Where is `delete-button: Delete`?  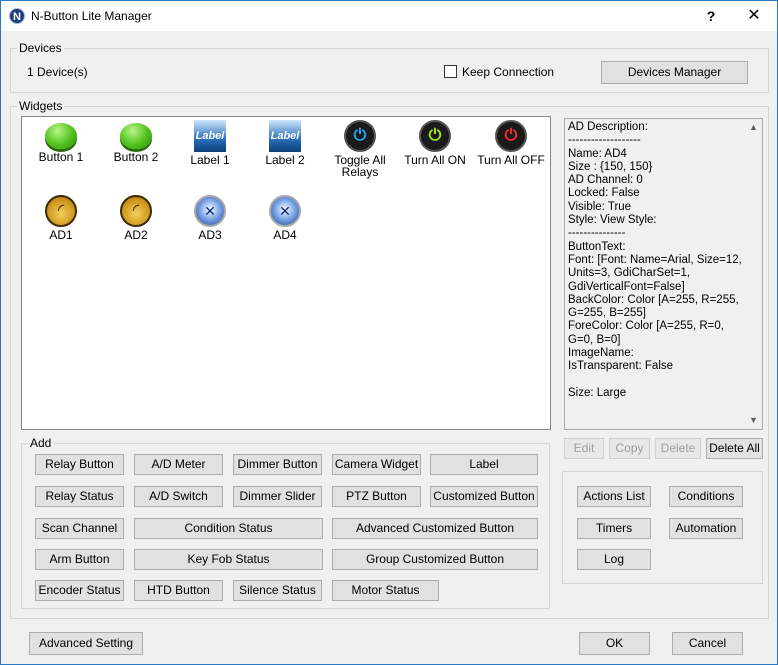
delete-button: Delete is located at coordinates (678, 448).